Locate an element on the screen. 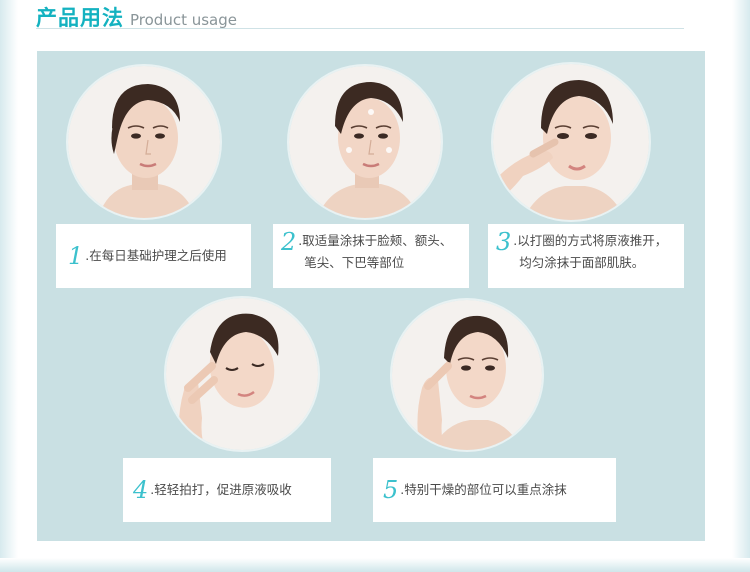 The width and height of the screenshot is (750, 572). step-5-text: .特别干燥的部位可以重点涂抹 is located at coordinates (483, 489).